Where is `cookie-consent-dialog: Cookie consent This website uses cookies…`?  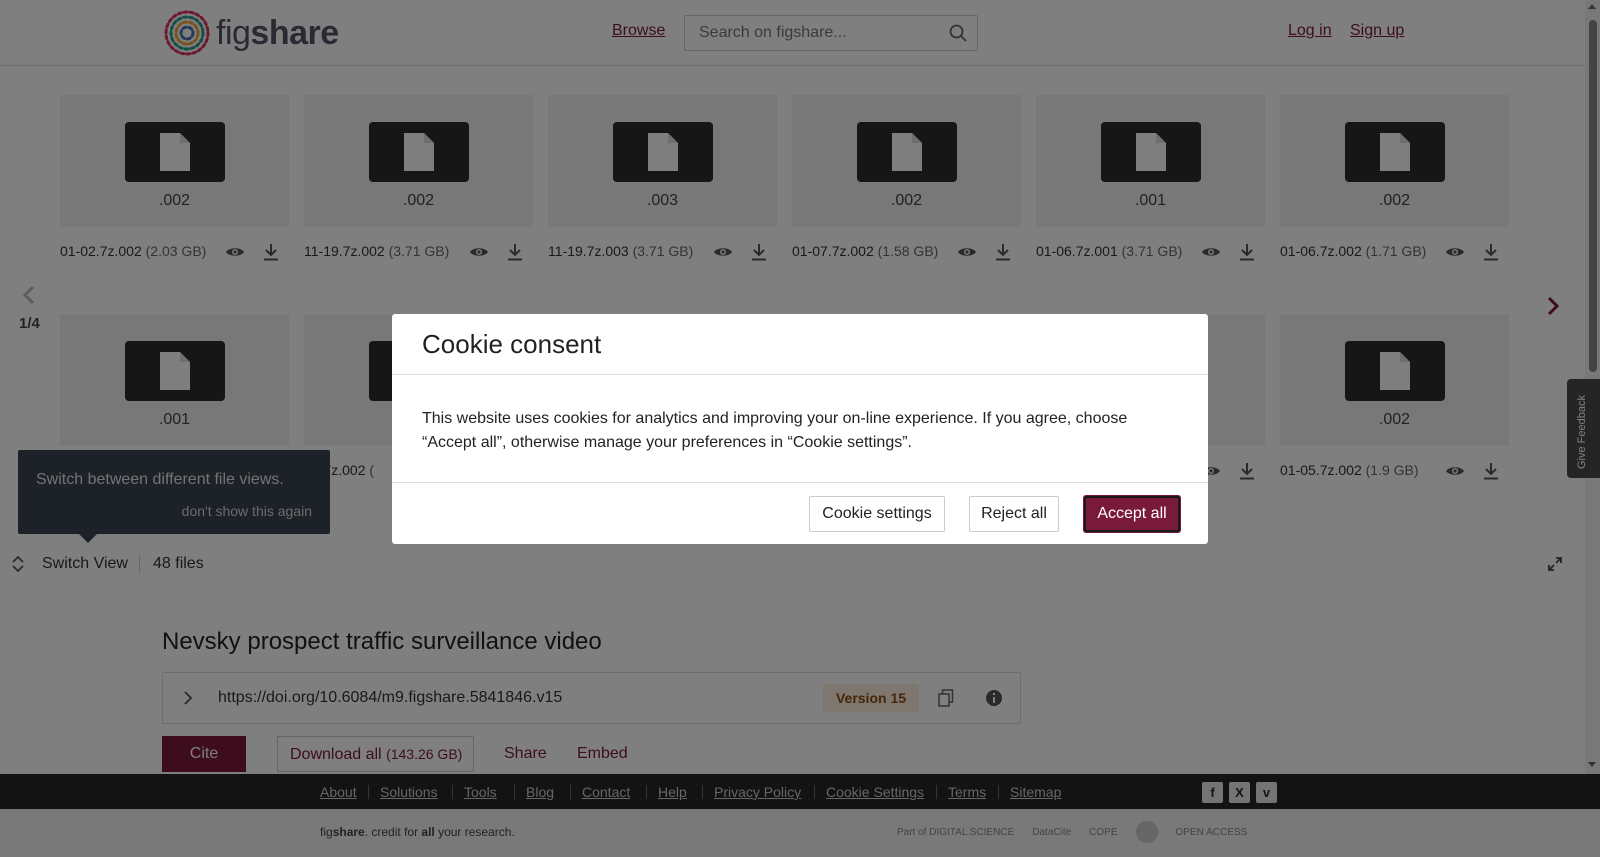
cookie-consent-dialog: Cookie consent This website uses cookies… is located at coordinates (800, 429).